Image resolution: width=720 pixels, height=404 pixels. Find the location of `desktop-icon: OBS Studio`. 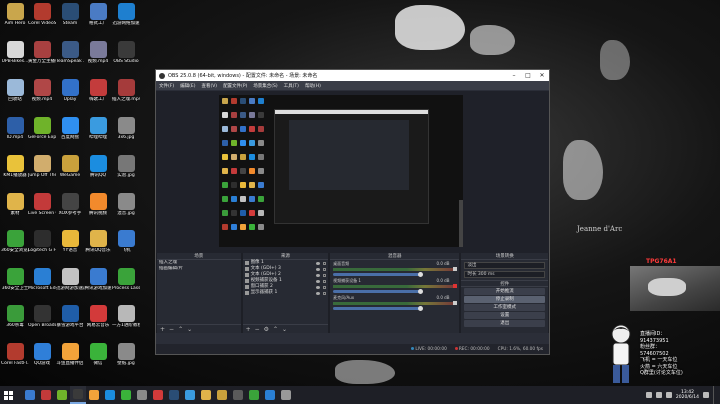

desktop-icon: OBS Studio is located at coordinates (126, 52).